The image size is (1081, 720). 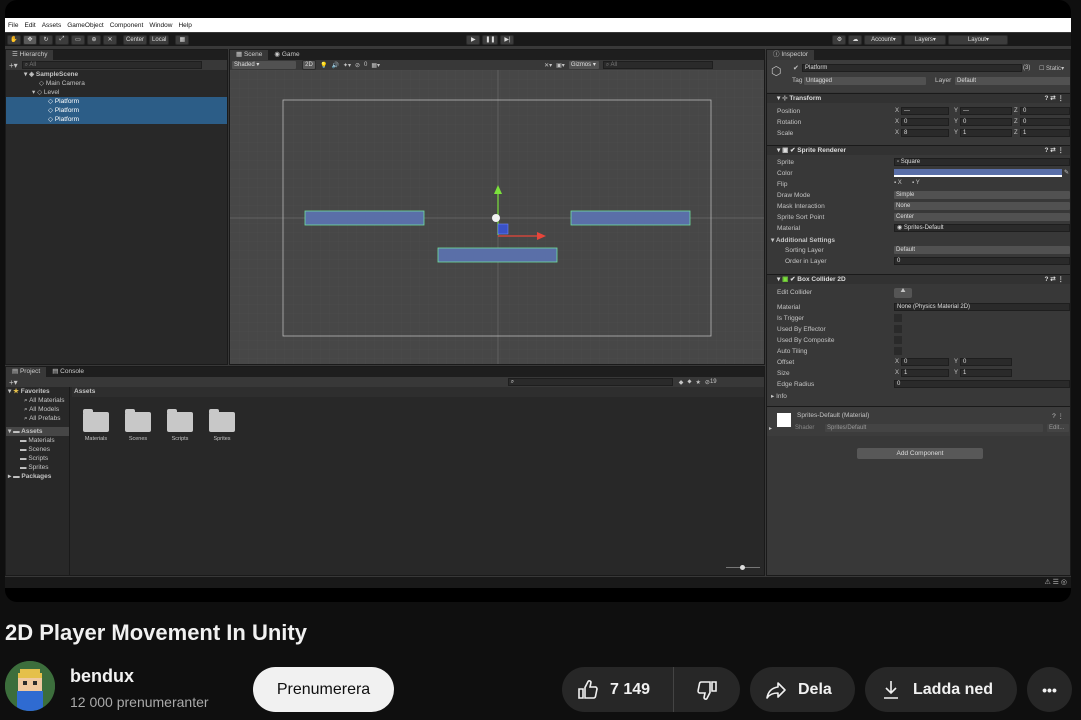 What do you see at coordinates (560, 65) in the screenshot?
I see `camera-icon: ▣▾` at bounding box center [560, 65].